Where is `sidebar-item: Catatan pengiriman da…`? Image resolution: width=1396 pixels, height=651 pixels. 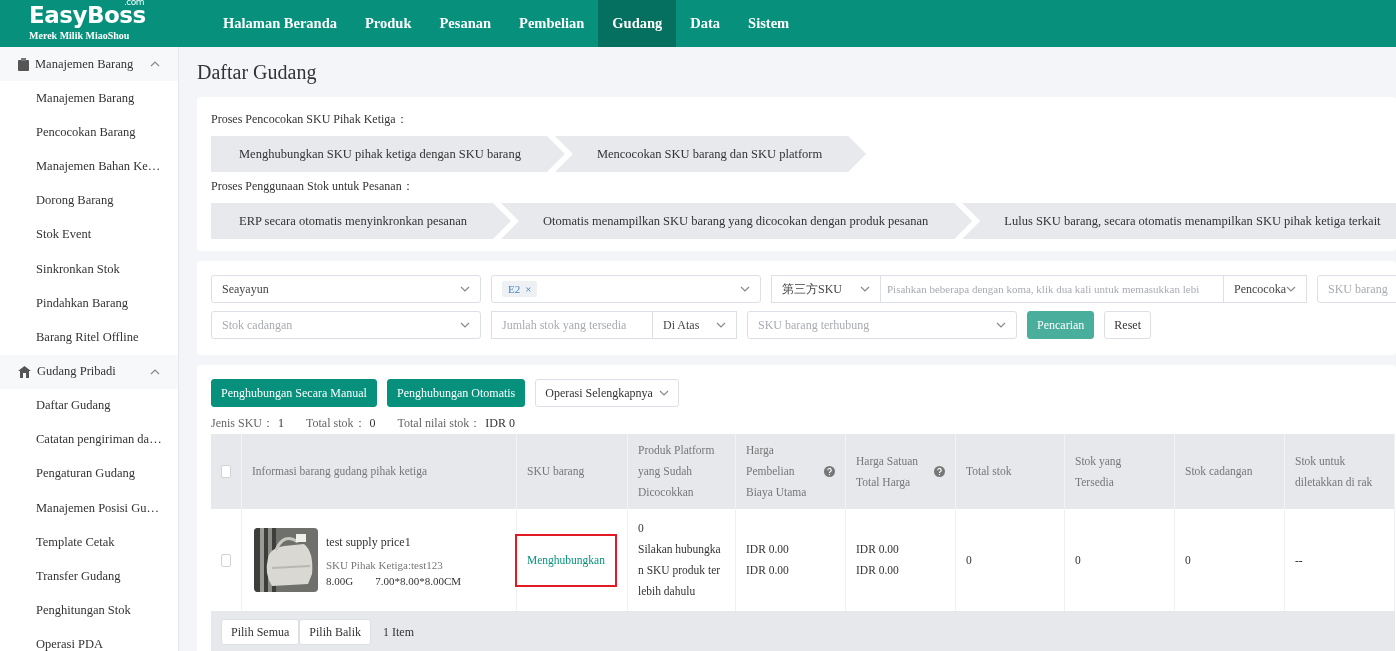 sidebar-item: Catatan pengiriman da… is located at coordinates (89, 439).